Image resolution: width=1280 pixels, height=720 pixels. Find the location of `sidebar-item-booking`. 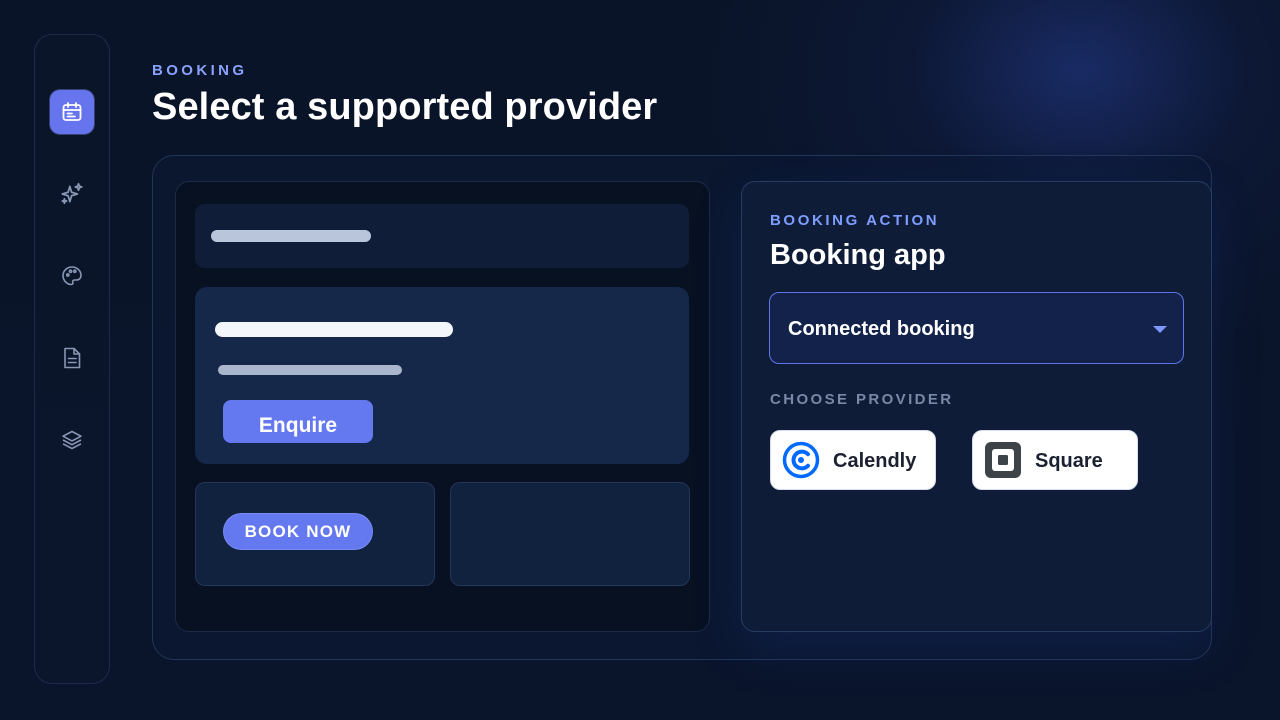

sidebar-item-booking is located at coordinates (72, 112).